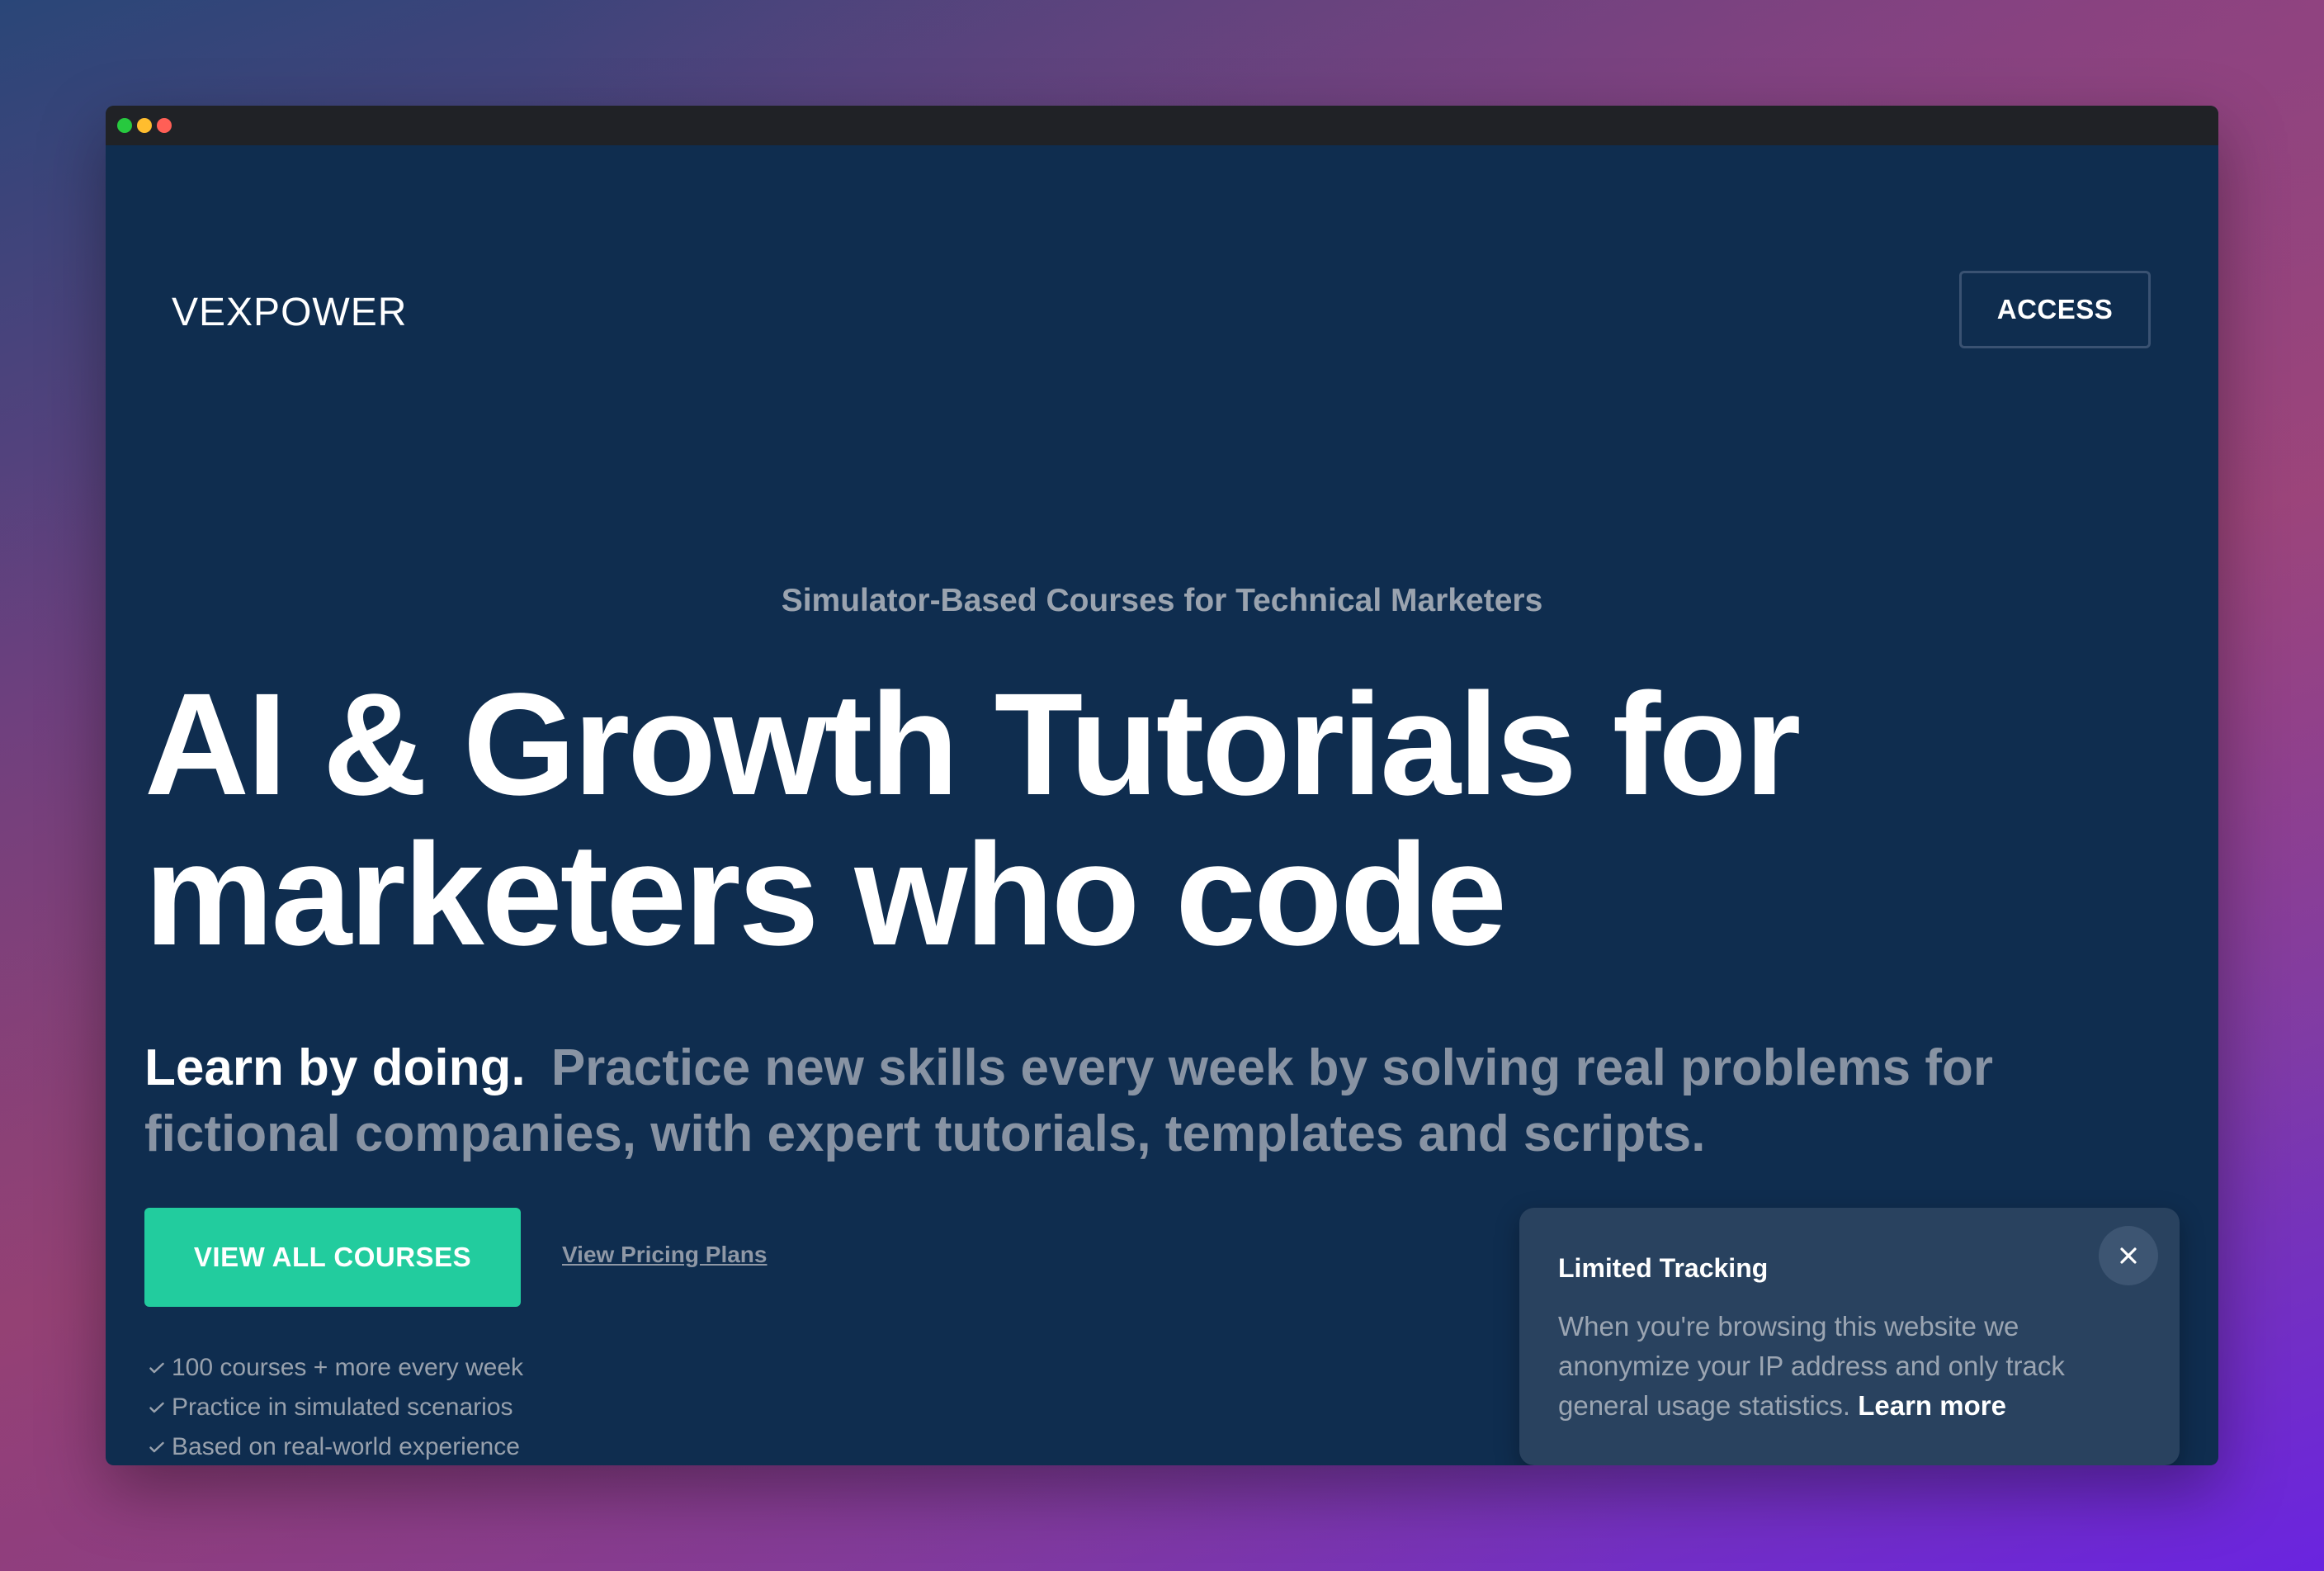  I want to click on close-toast-button, so click(2128, 1255).